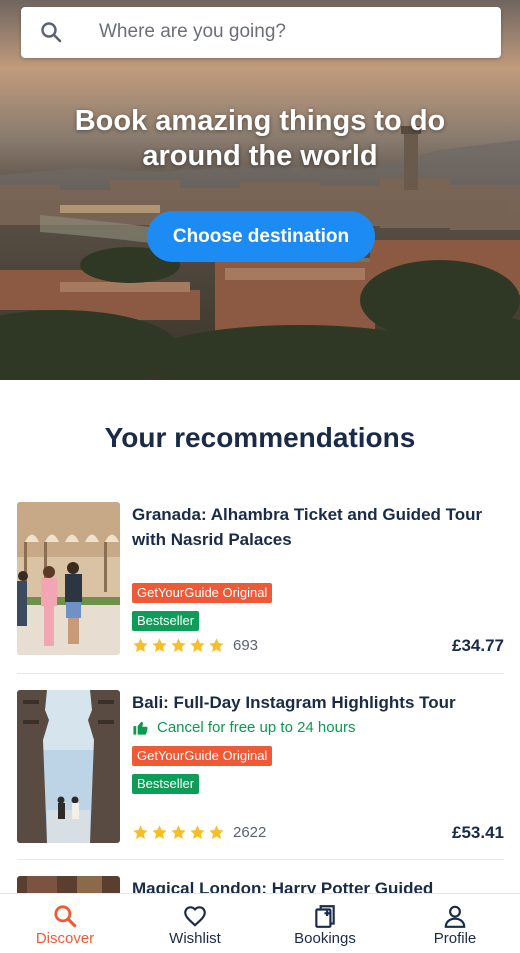 This screenshot has width=520, height=953. Describe the element at coordinates (246, 645) in the screenshot. I see `review-count: 693` at that location.